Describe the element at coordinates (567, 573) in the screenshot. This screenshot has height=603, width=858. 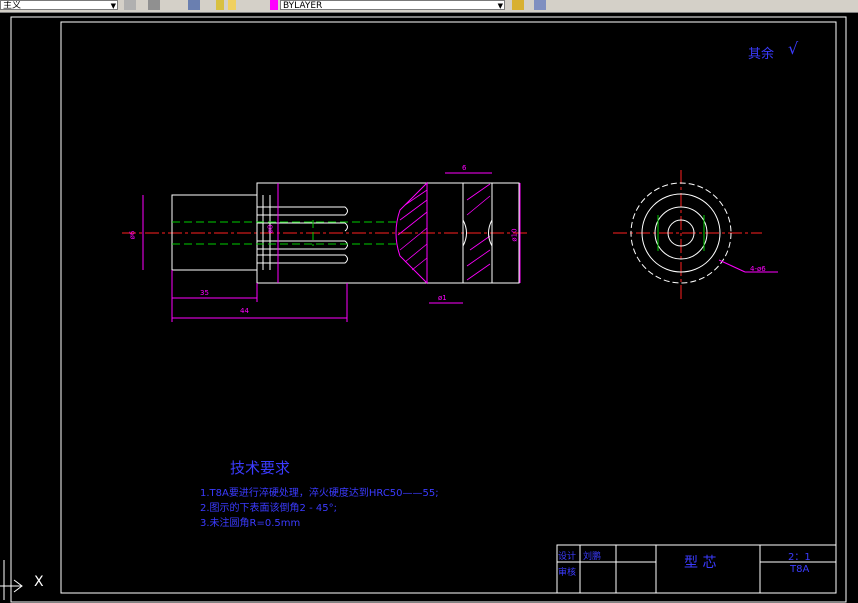
I see `tb-checker: 审核` at that location.